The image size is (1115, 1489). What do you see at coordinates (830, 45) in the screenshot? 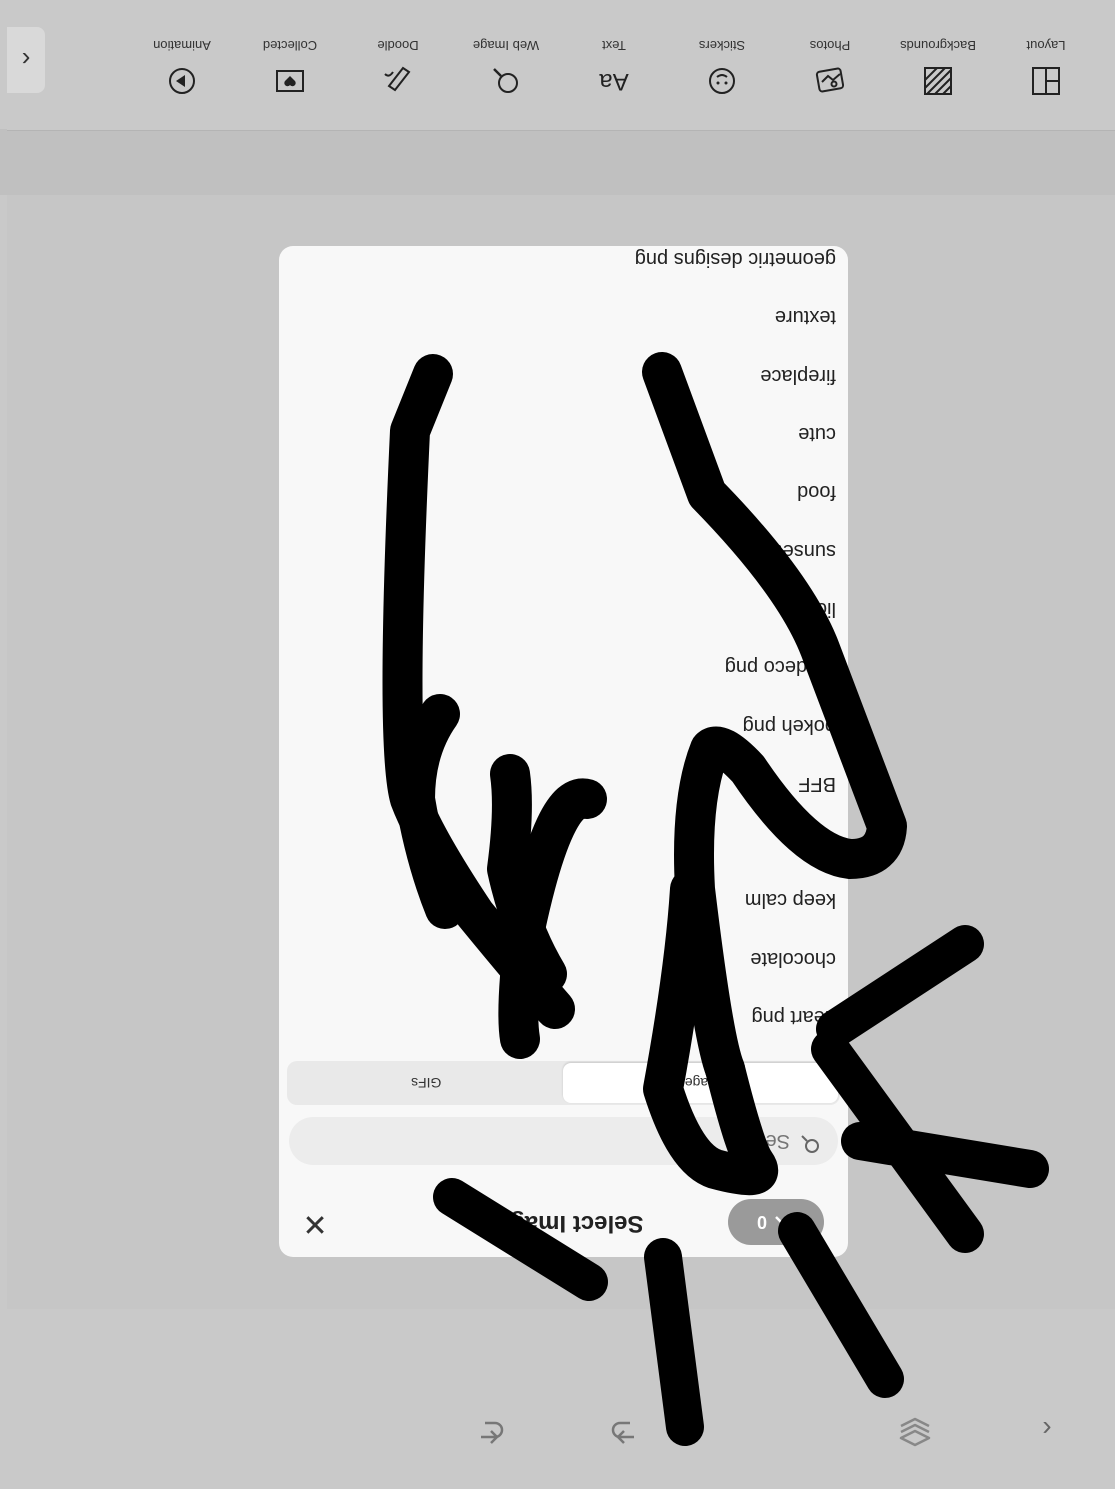
I see `tool-label: Photos` at bounding box center [830, 45].